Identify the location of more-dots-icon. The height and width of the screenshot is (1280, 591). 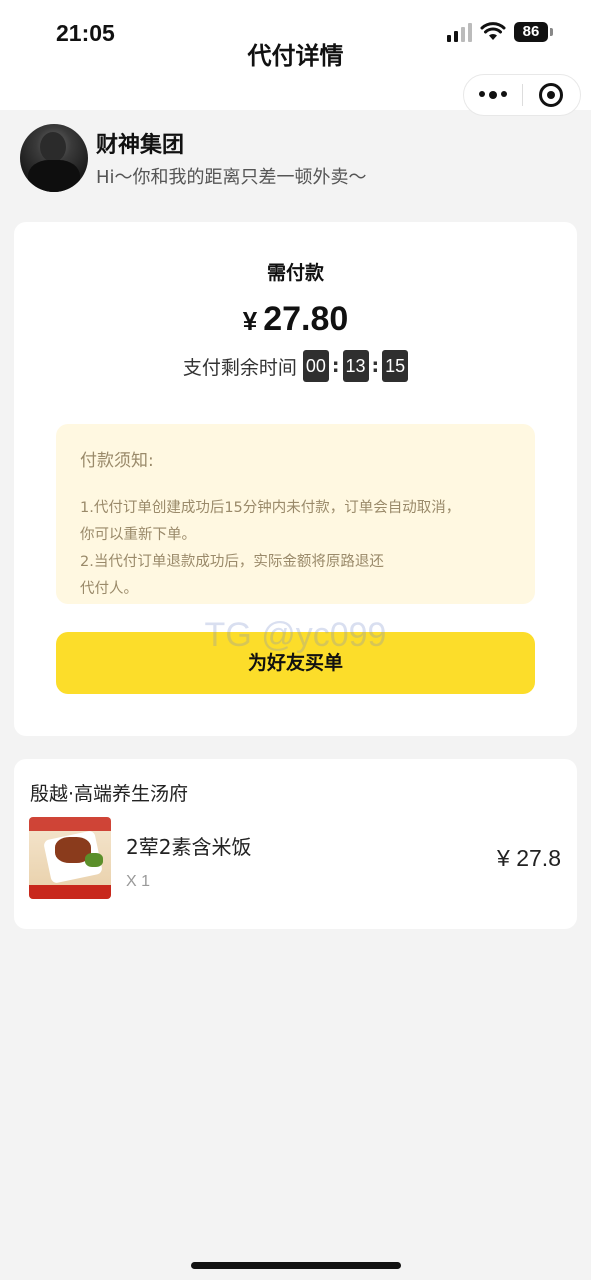
(492, 95).